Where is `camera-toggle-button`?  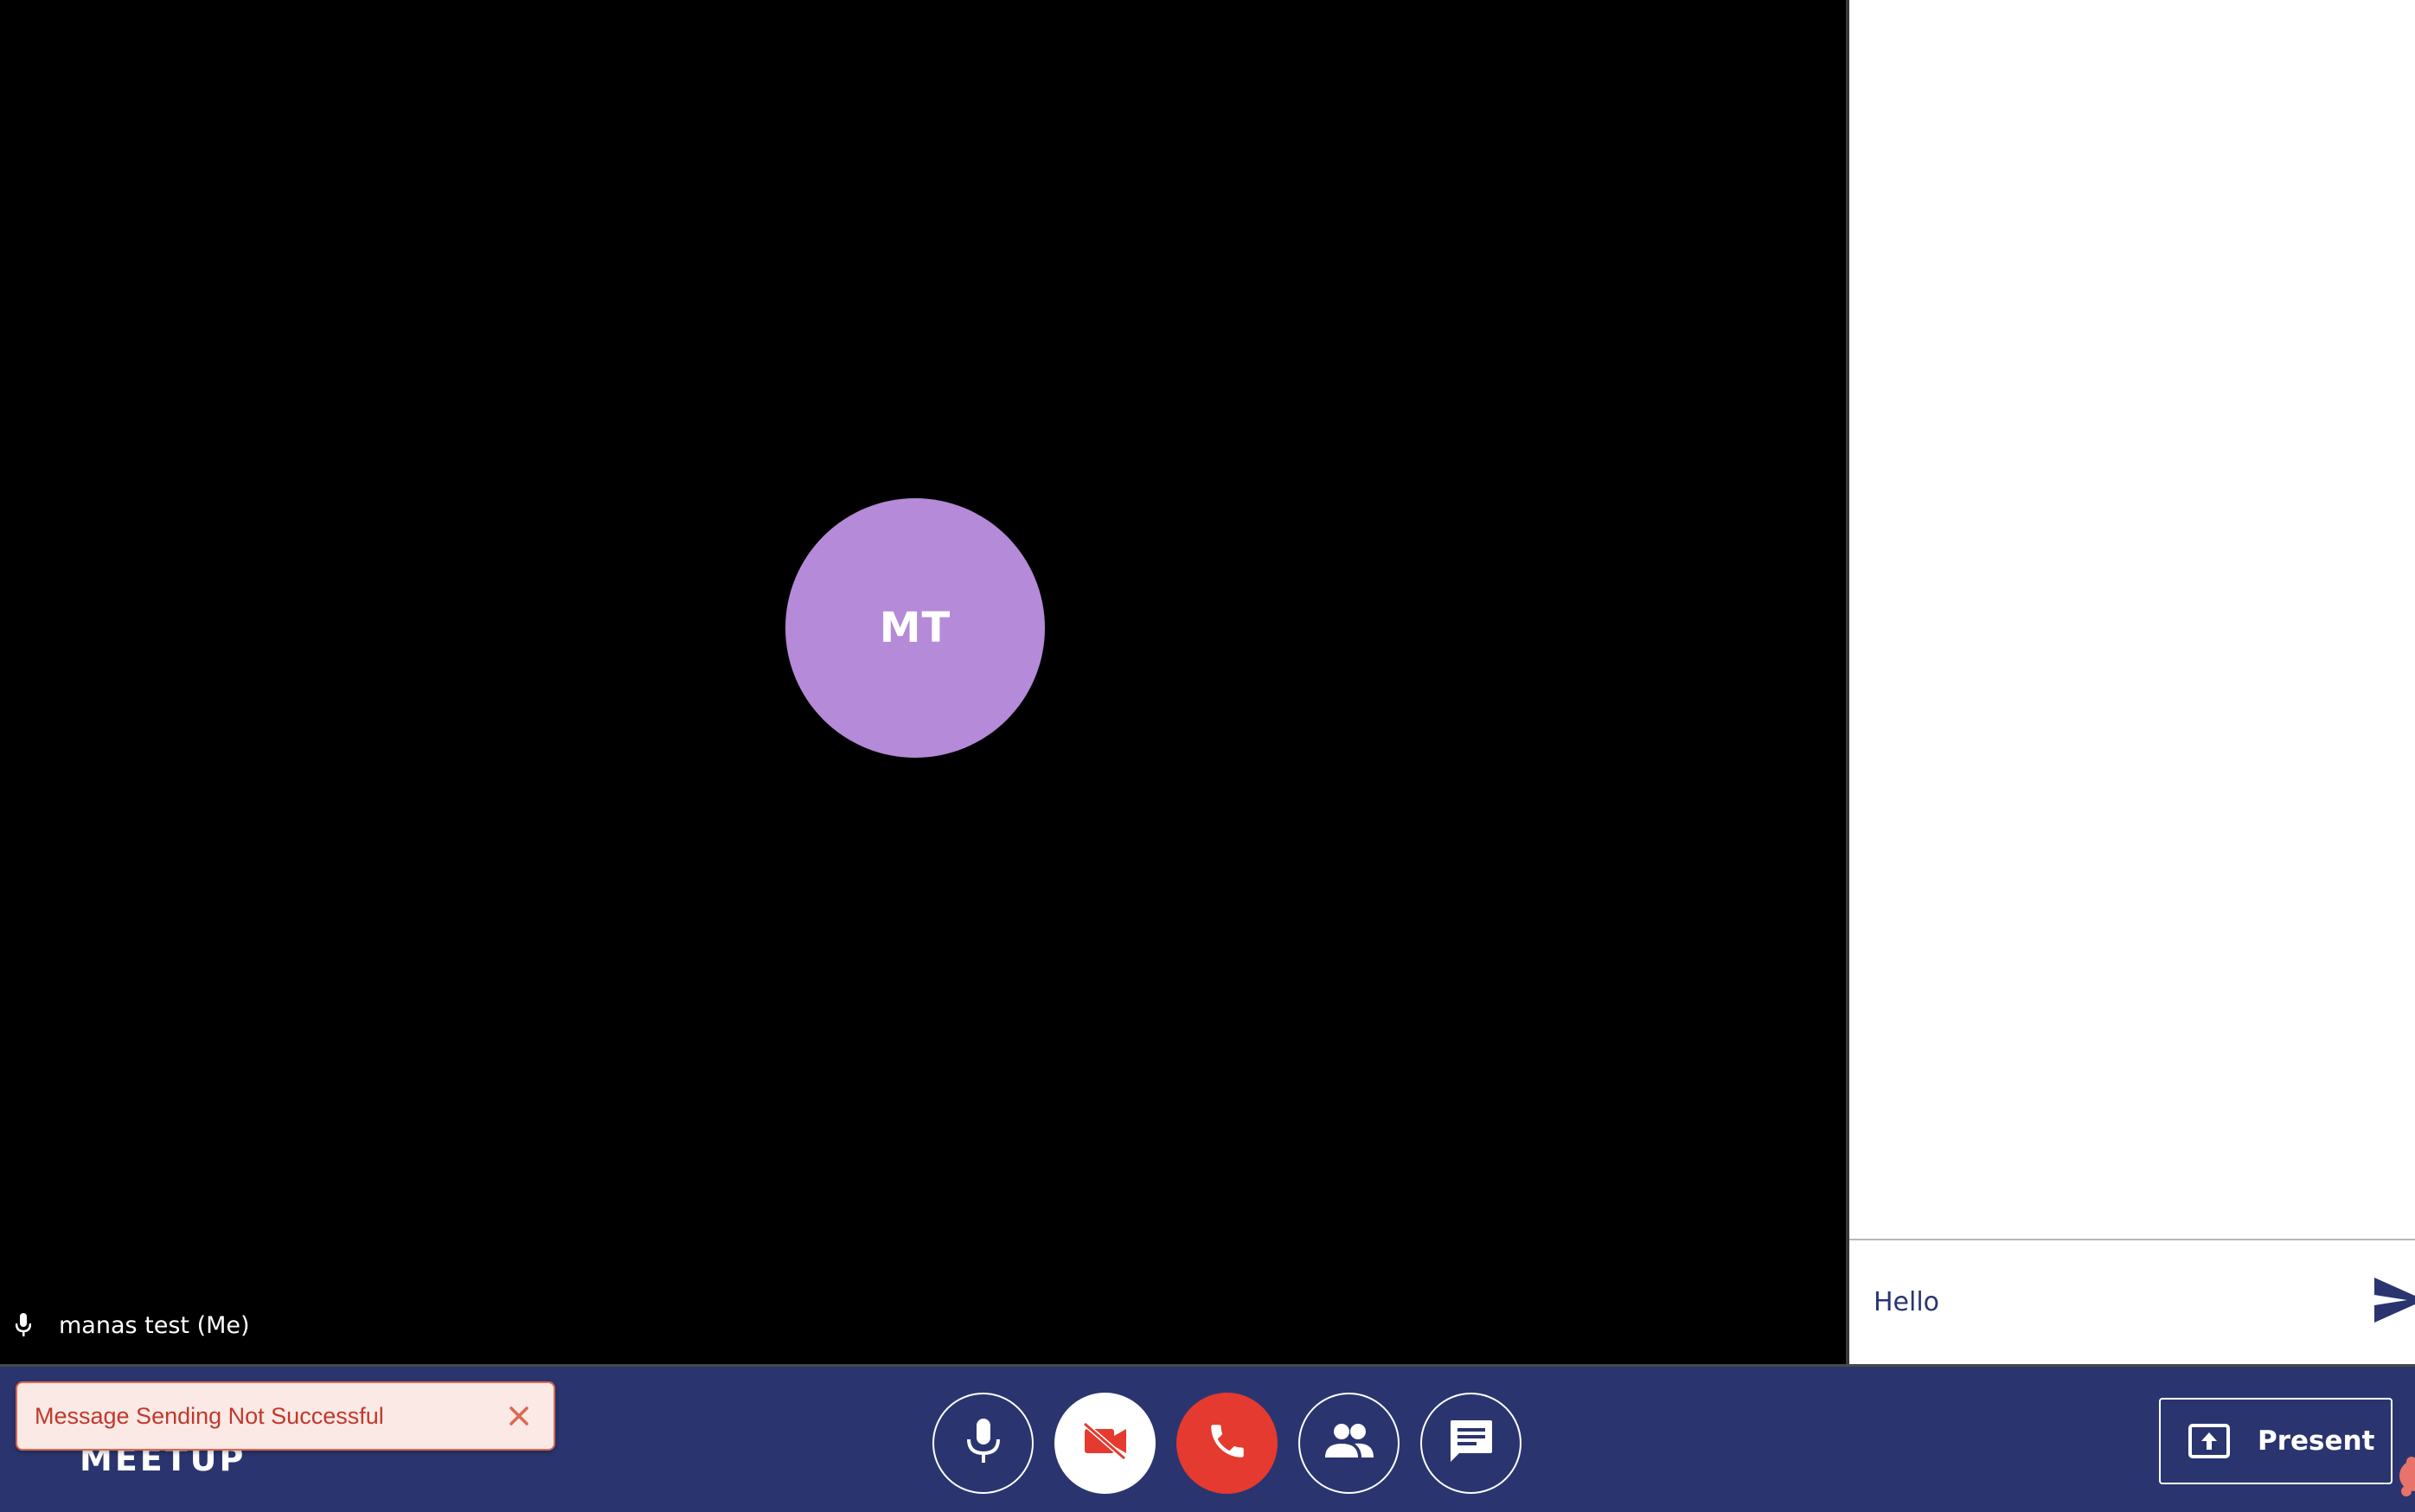 camera-toggle-button is located at coordinates (1105, 1443).